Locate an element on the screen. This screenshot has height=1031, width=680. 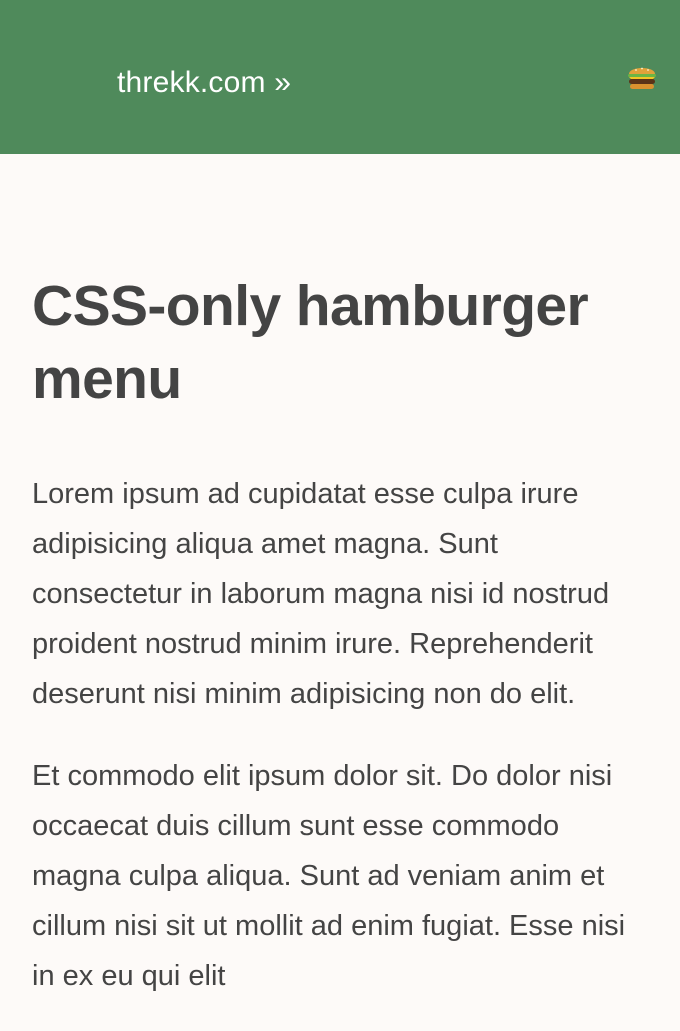
site-home-link: threkk.com » is located at coordinates (204, 83).